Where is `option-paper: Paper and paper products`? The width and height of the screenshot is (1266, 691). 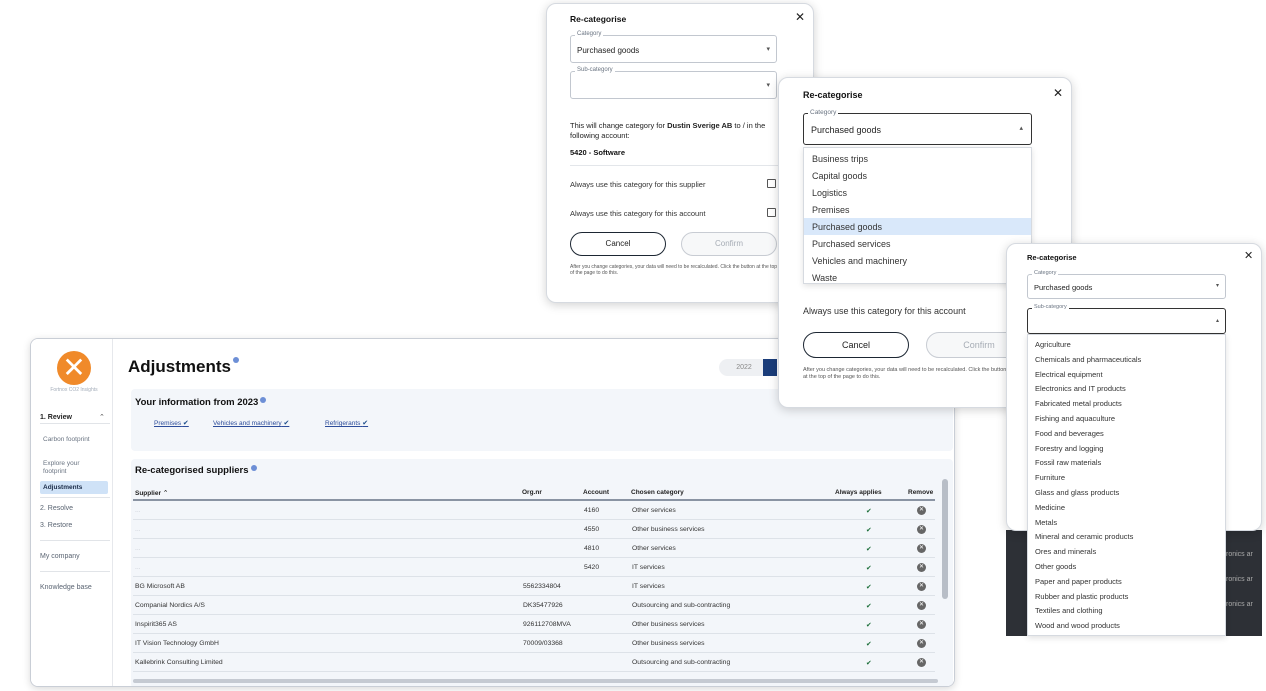 option-paper: Paper and paper products is located at coordinates (1126, 581).